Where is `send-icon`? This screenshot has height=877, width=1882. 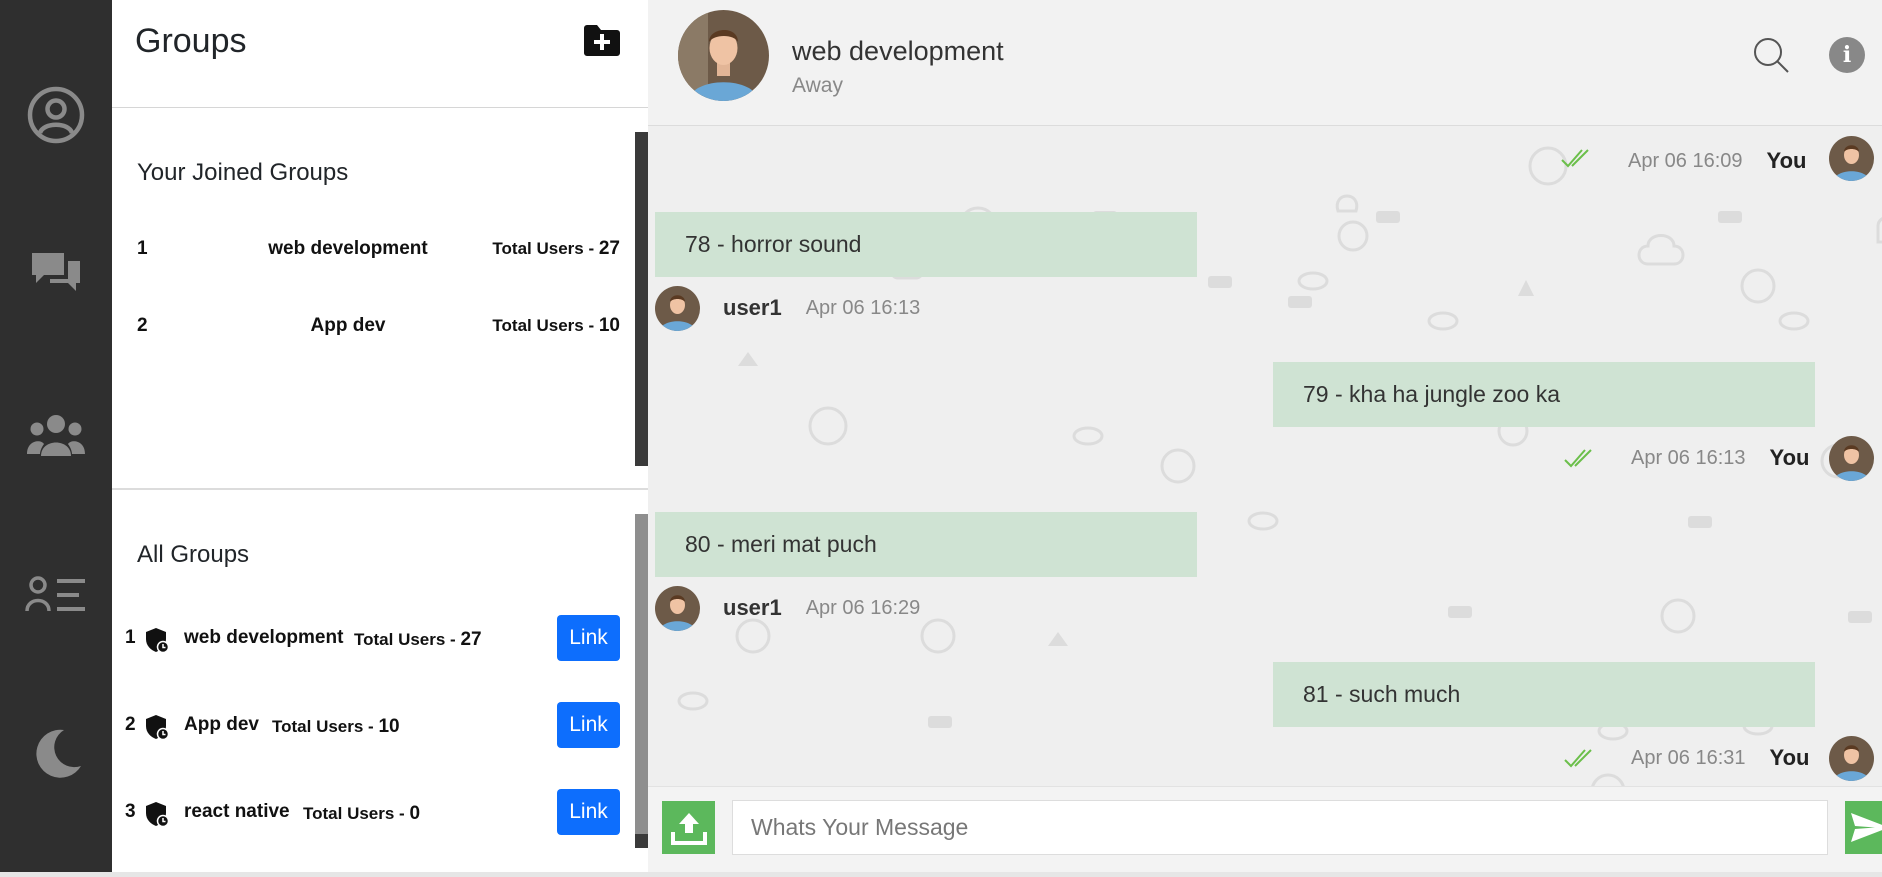
send-icon is located at coordinates (1866, 827).